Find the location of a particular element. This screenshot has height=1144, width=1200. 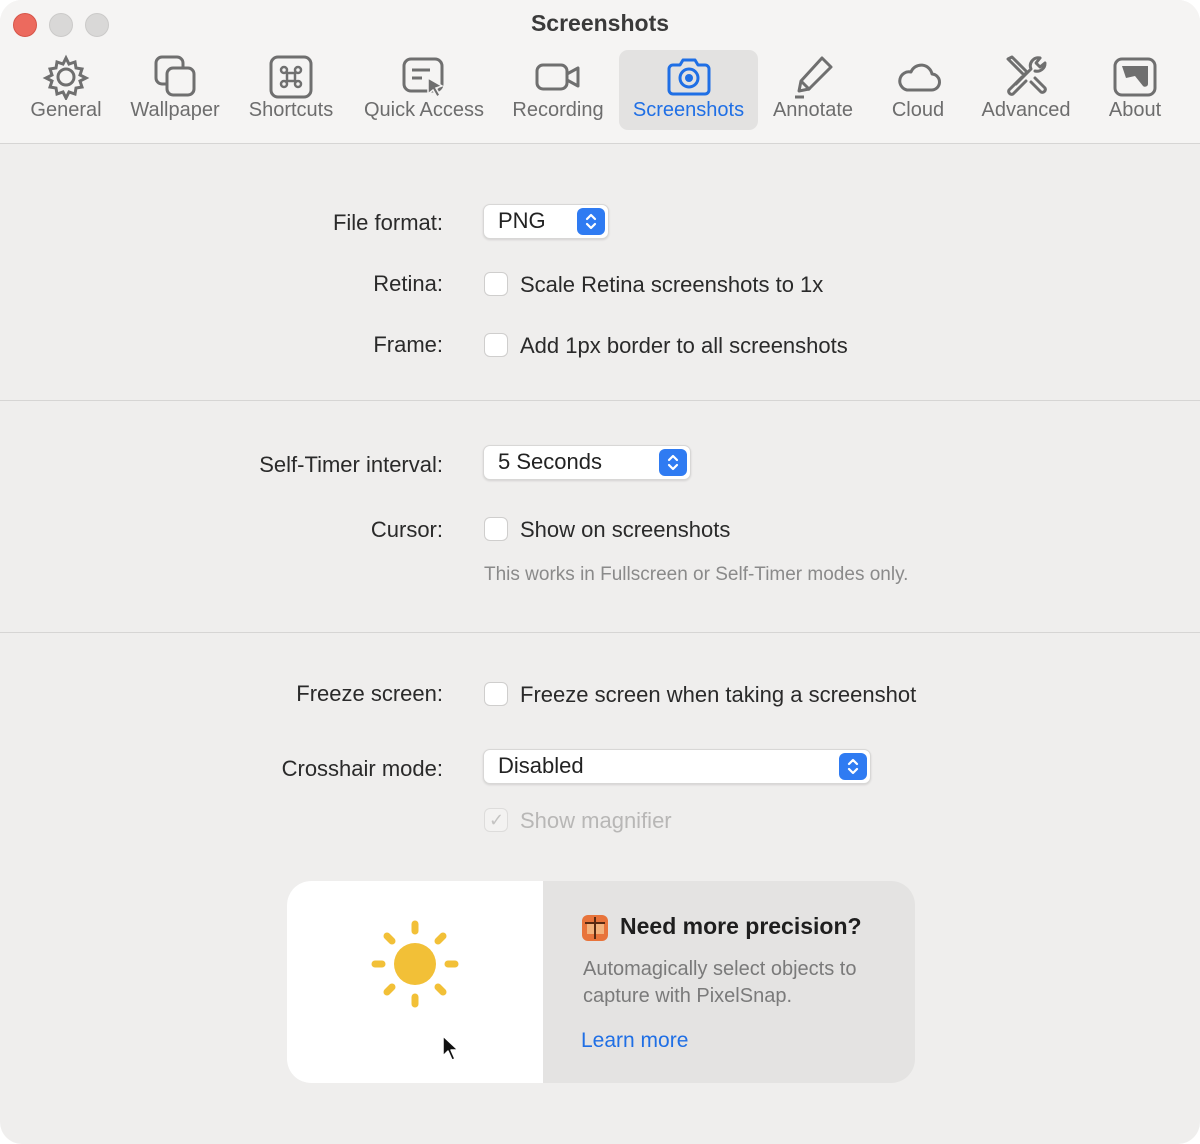

file-format-select: PNG is located at coordinates (546, 221).